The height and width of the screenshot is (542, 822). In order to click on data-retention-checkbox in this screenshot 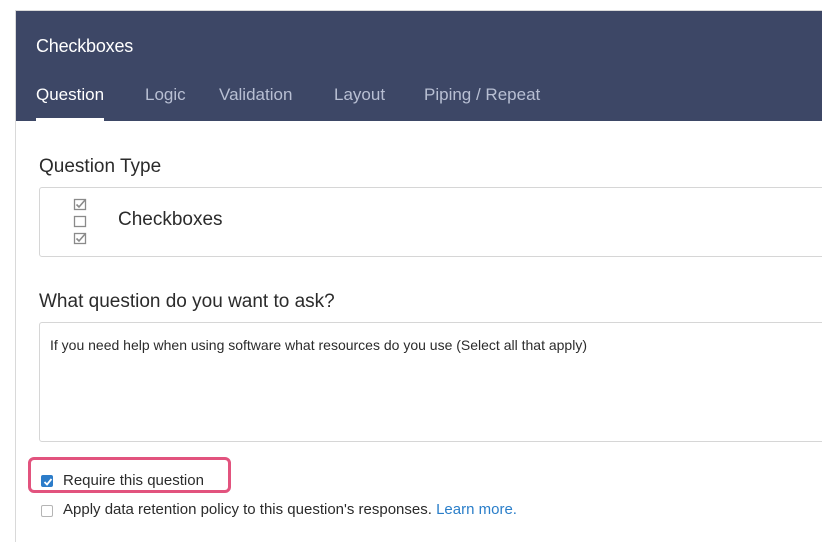, I will do `click(47, 511)`.